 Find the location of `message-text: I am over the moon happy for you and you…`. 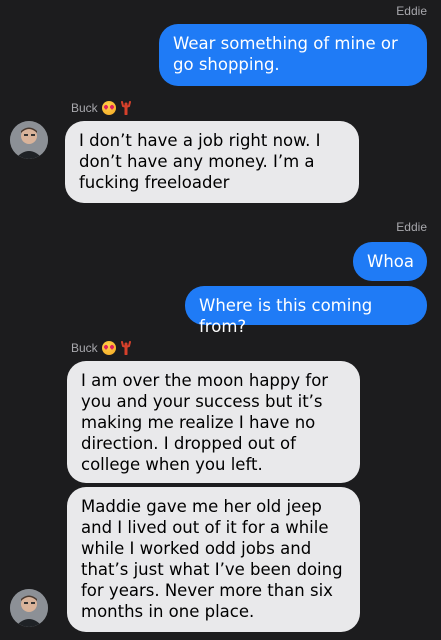

message-text: I am over the moon happy for you and you… is located at coordinates (205, 422).